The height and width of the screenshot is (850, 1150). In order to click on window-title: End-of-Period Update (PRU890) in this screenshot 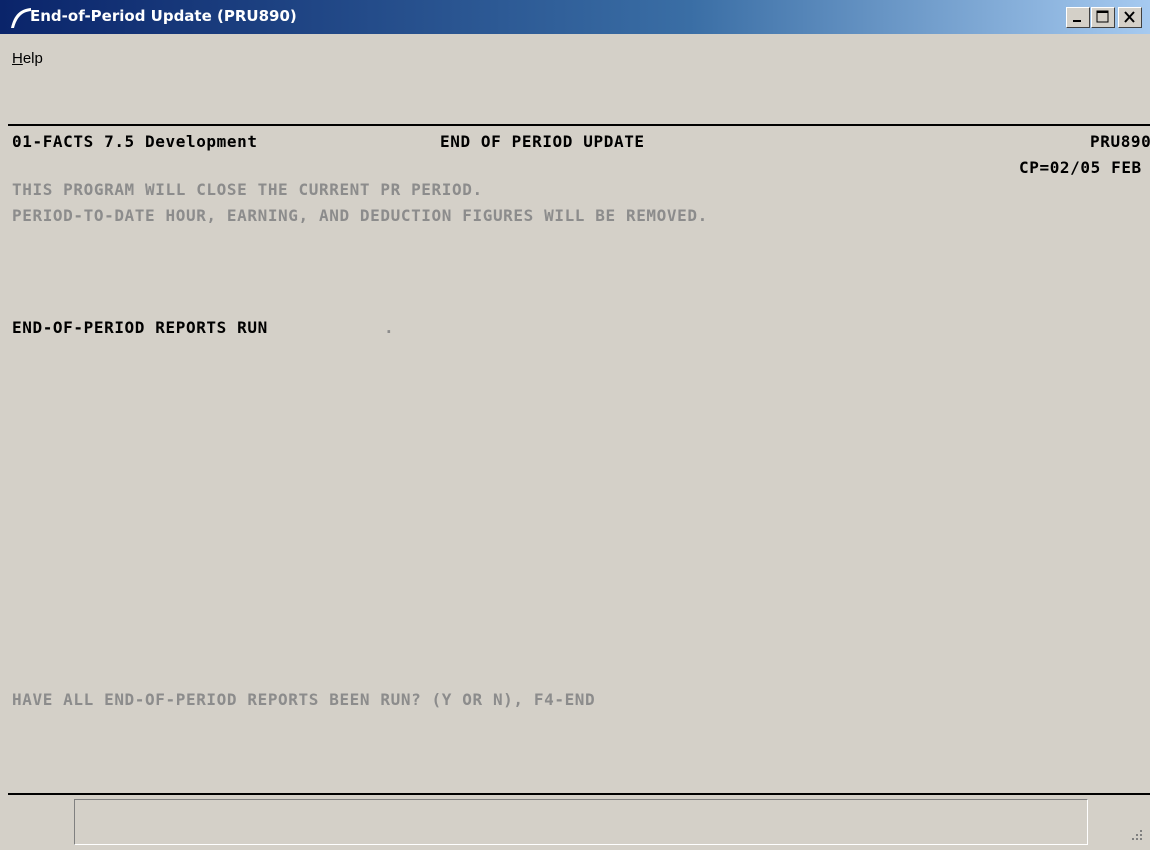, I will do `click(163, 16)`.